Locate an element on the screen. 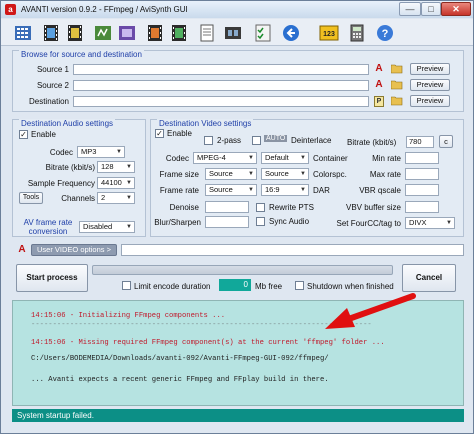  fourcc-select: DIVX ▼ is located at coordinates (430, 223).